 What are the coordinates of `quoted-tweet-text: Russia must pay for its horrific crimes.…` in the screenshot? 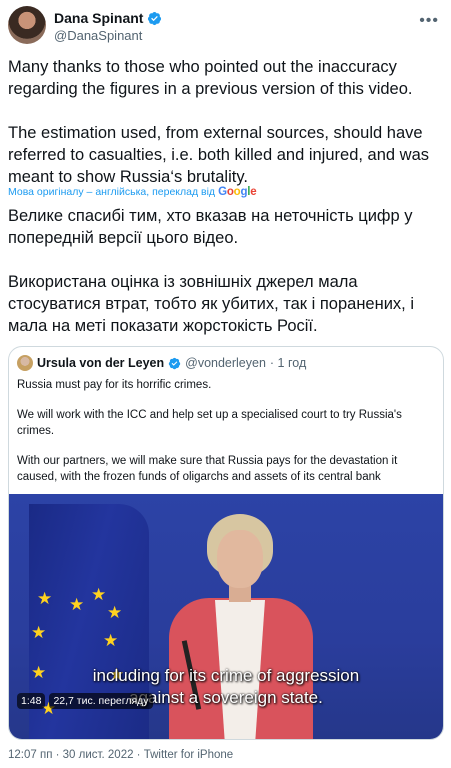 It's located at (226, 438).